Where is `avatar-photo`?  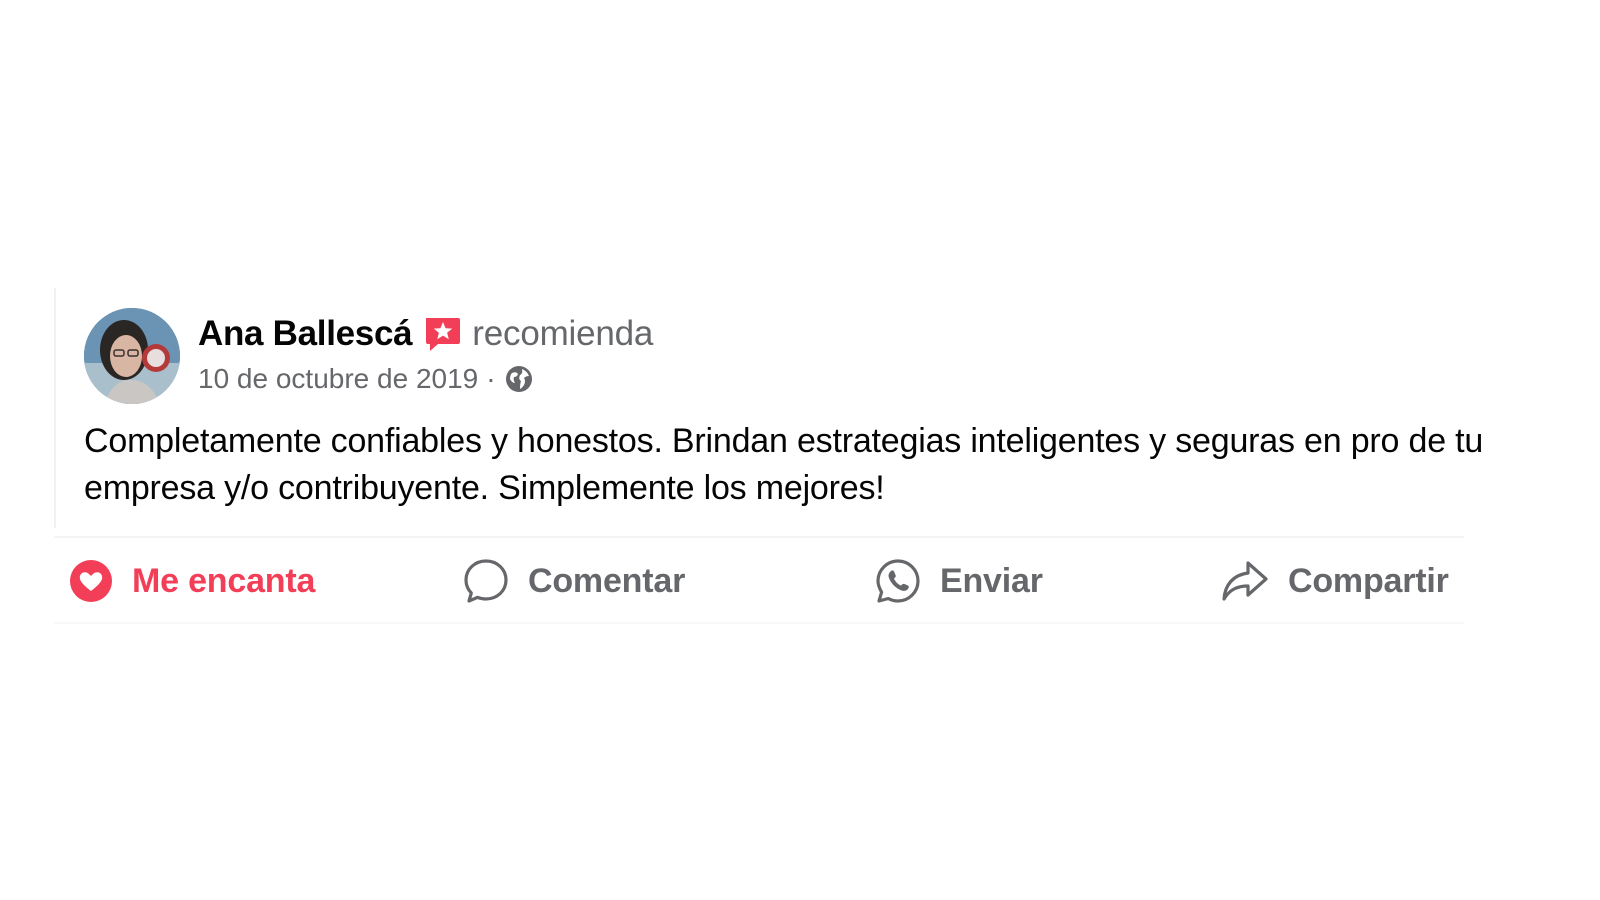 avatar-photo is located at coordinates (132, 356).